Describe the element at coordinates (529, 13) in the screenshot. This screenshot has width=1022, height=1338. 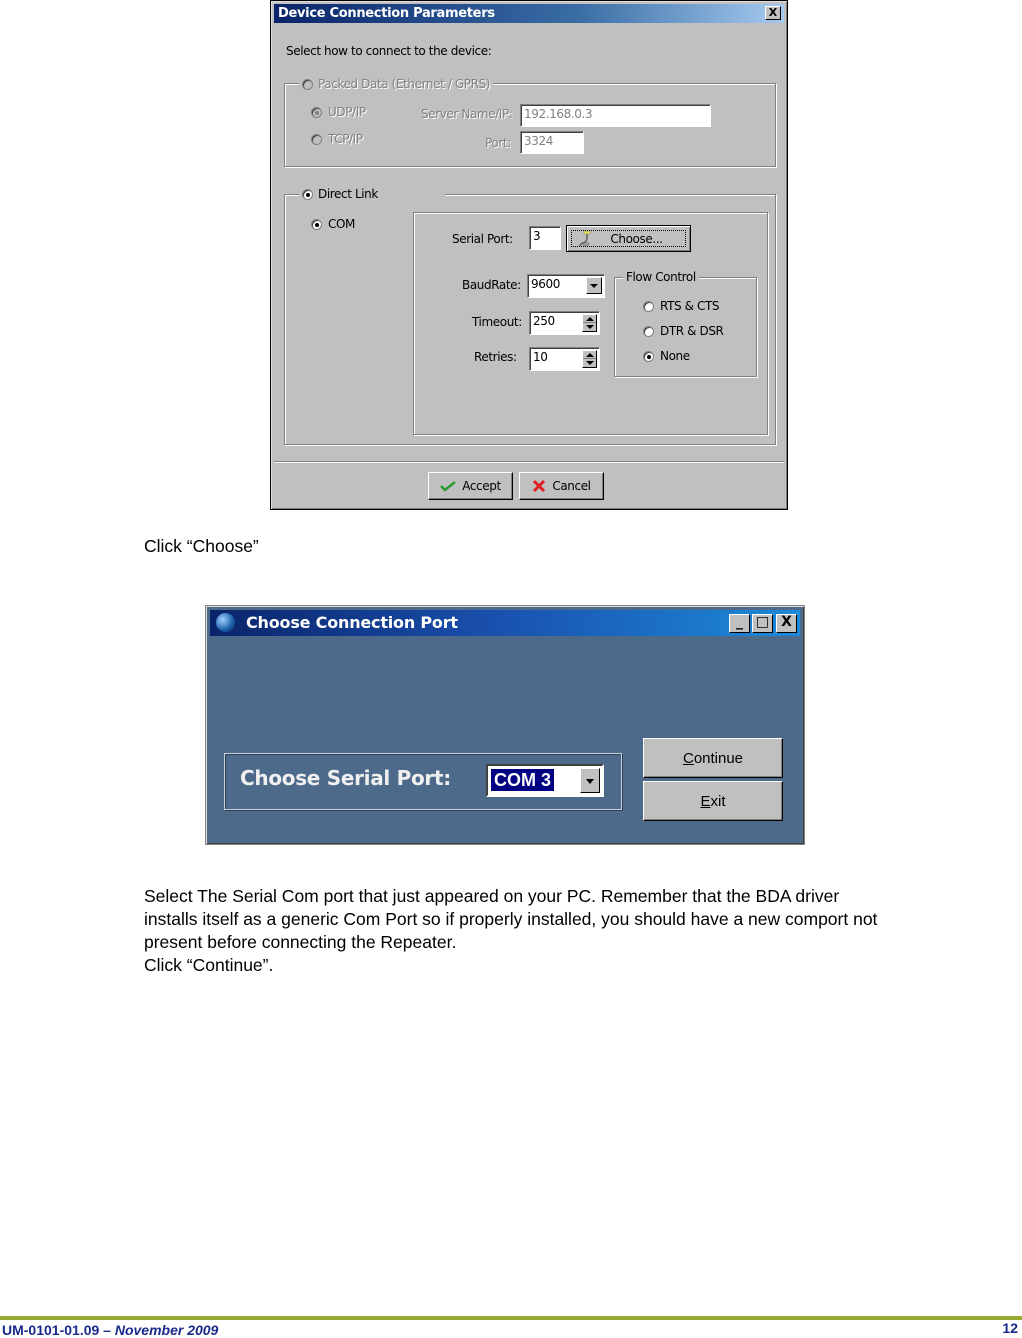
I see `dialog-title-bar: Device Connection Parameters X` at that location.